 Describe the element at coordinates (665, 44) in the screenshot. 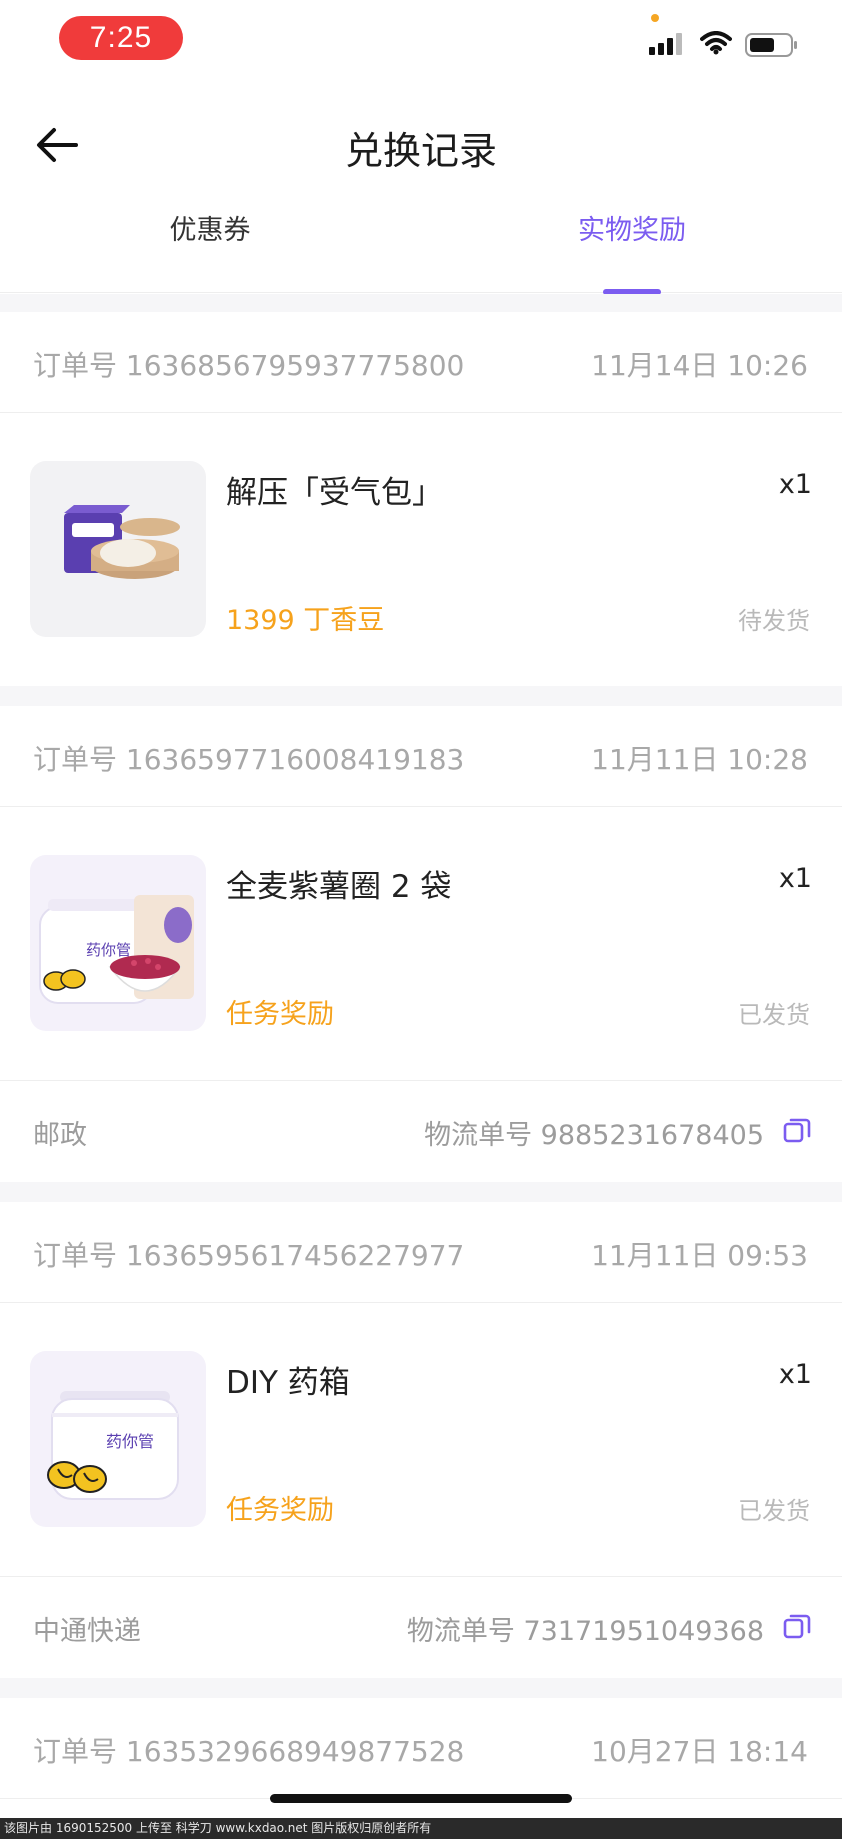

I see `cellular-signal-icon` at that location.